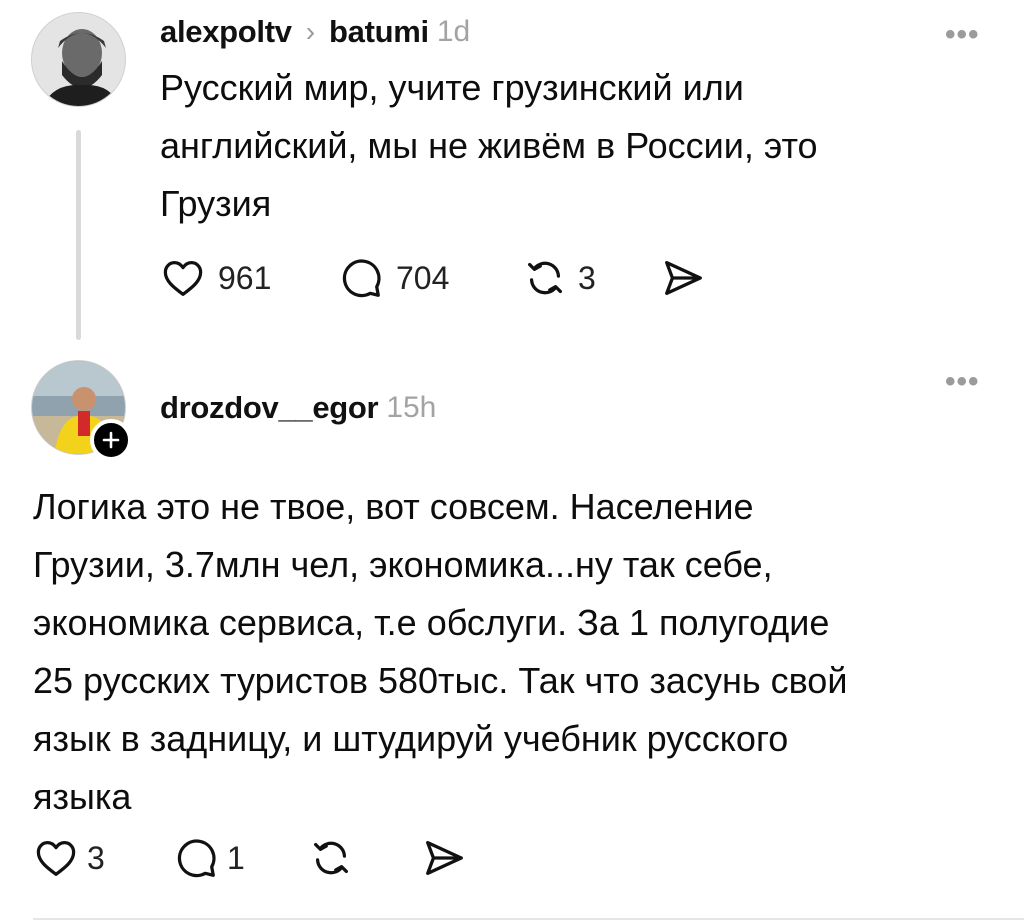 The width and height of the screenshot is (1024, 924). Describe the element at coordinates (411, 407) in the screenshot. I see `post-time: 15h` at that location.